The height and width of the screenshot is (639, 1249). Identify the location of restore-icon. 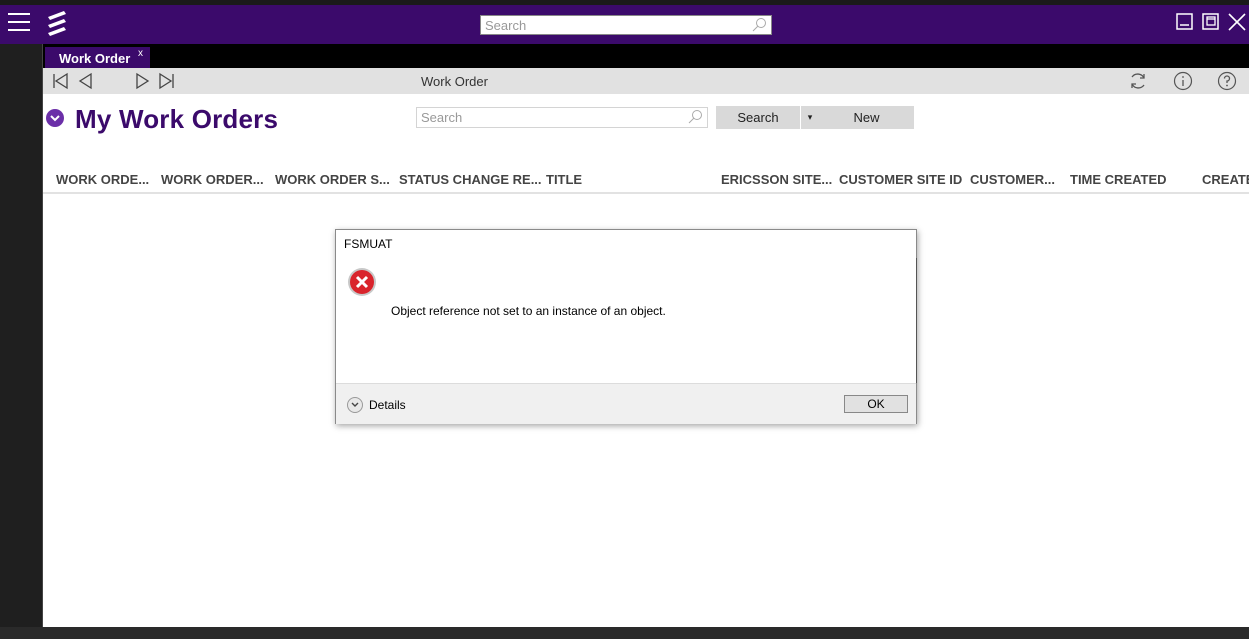
(1211, 22).